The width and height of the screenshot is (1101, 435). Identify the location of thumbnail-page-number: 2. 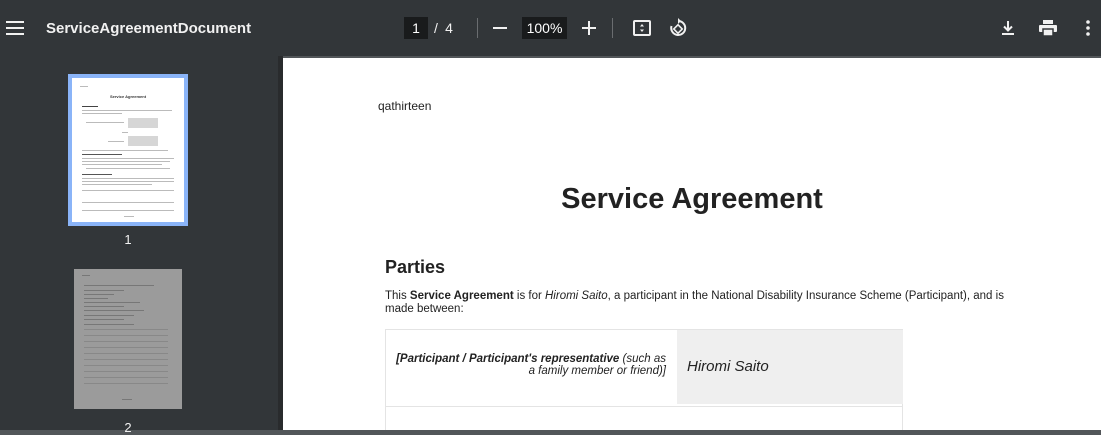
(128, 427).